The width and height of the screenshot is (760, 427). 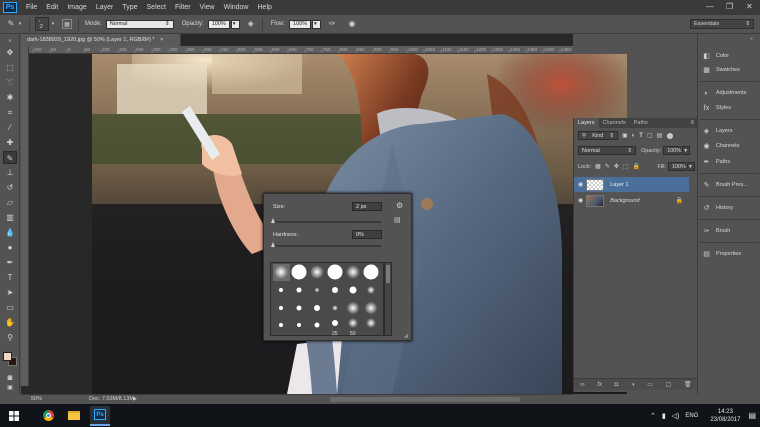 What do you see at coordinates (135, 399) in the screenshot?
I see `chevron-right-icon: ▶` at bounding box center [135, 399].